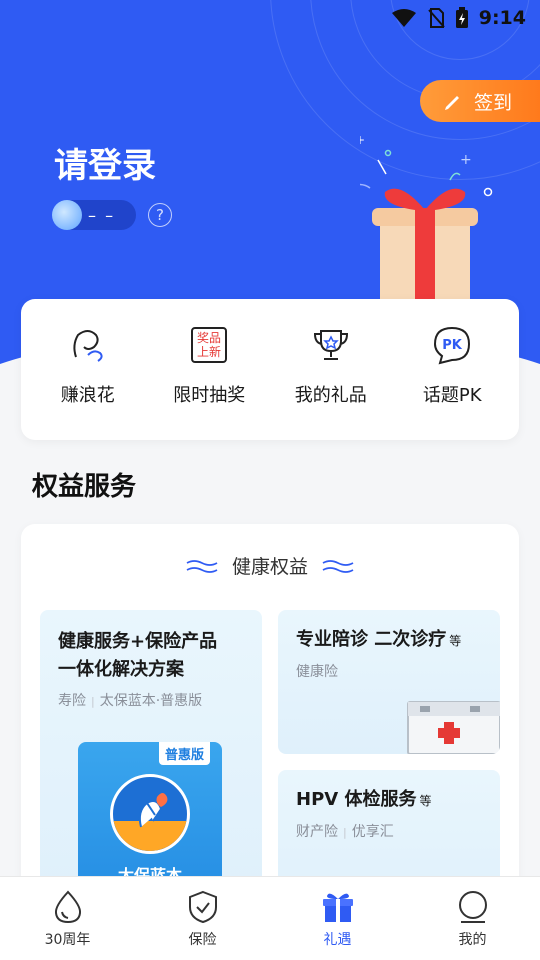  I want to click on lottery-icon-text-bottom: 上新, so click(209, 351).